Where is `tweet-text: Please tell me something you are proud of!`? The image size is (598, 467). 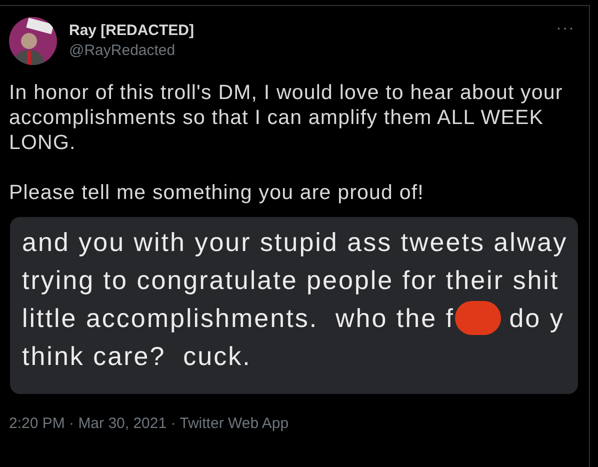 tweet-text: Please tell me something you are proud of! is located at coordinates (217, 192).